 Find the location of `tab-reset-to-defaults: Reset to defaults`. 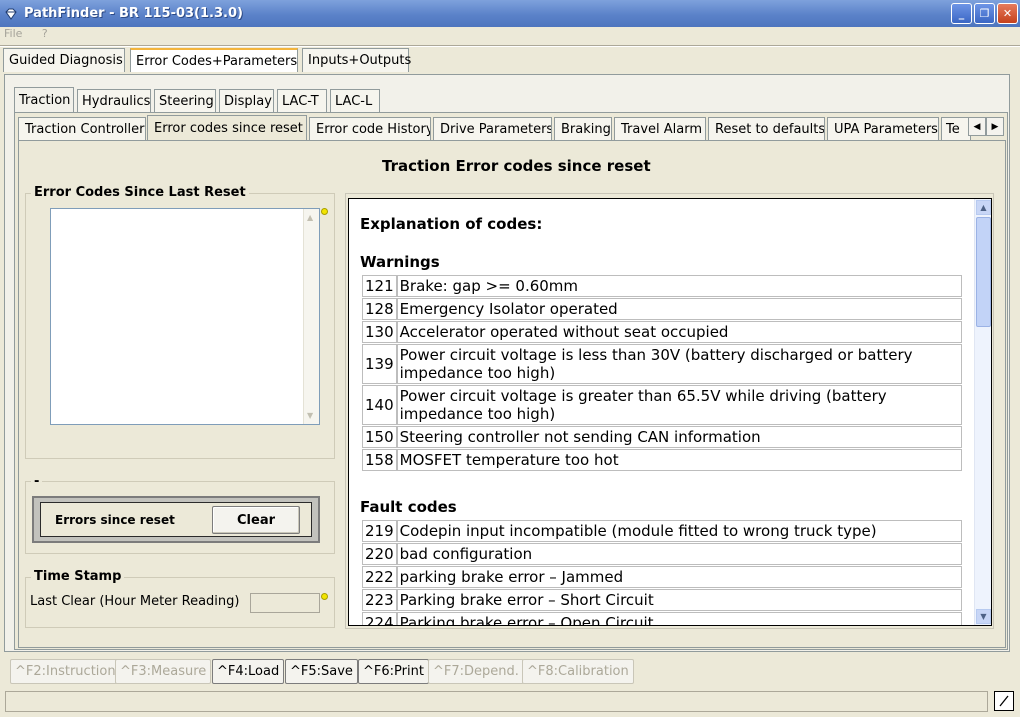

tab-reset-to-defaults: Reset to defaults is located at coordinates (766, 128).